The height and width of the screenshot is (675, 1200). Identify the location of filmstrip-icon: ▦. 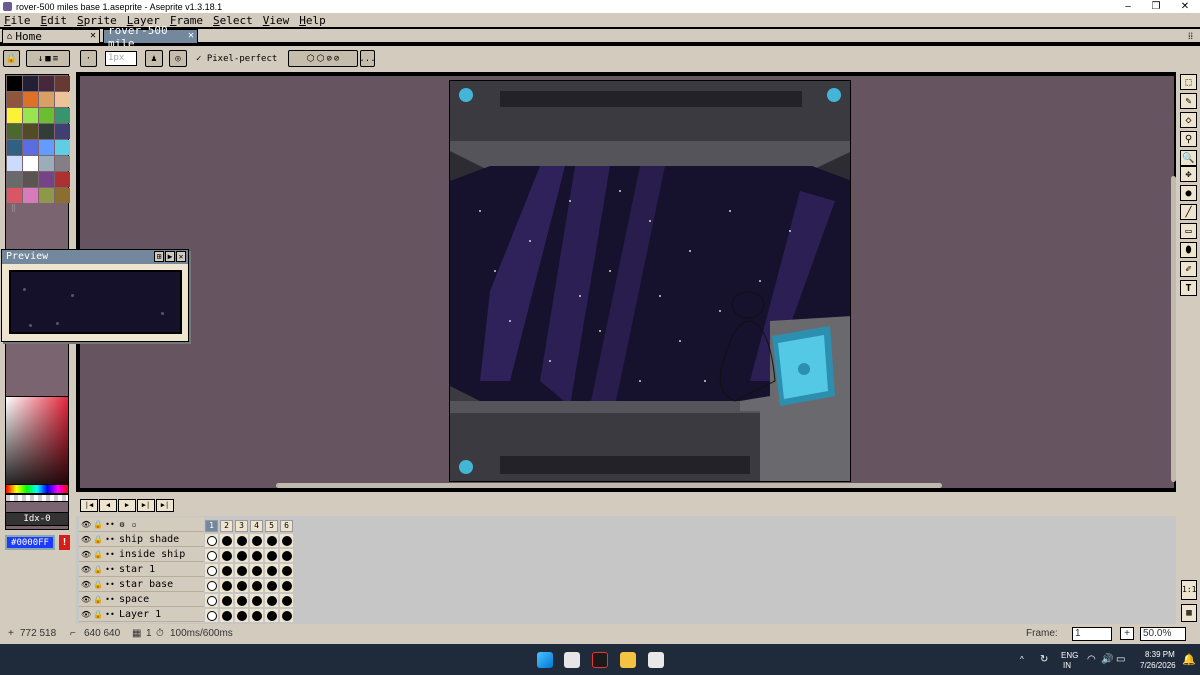
(1189, 613).